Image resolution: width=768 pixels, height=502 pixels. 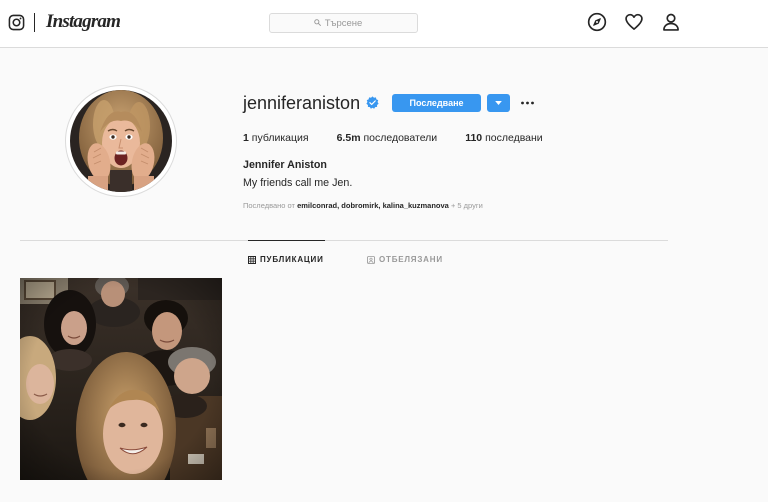 What do you see at coordinates (372, 102) in the screenshot?
I see `verified-badge-icon` at bounding box center [372, 102].